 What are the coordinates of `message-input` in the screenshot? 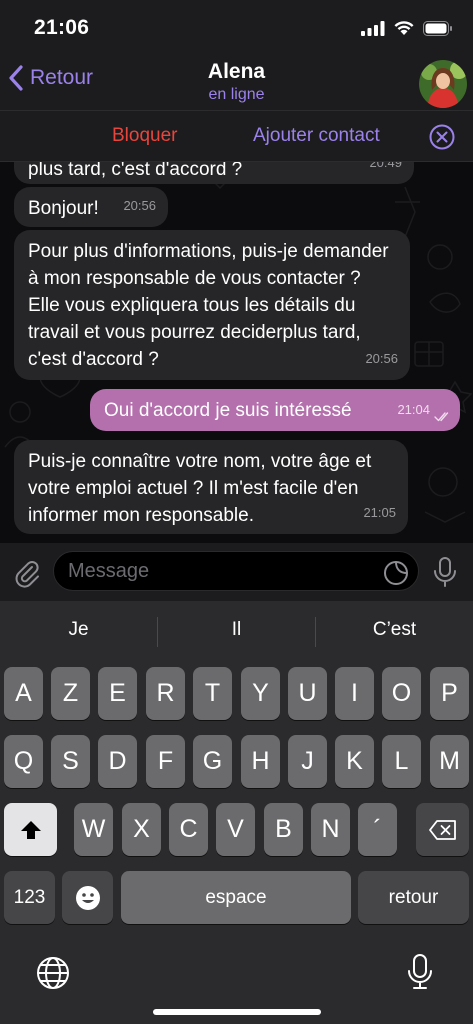 It's located at (236, 571).